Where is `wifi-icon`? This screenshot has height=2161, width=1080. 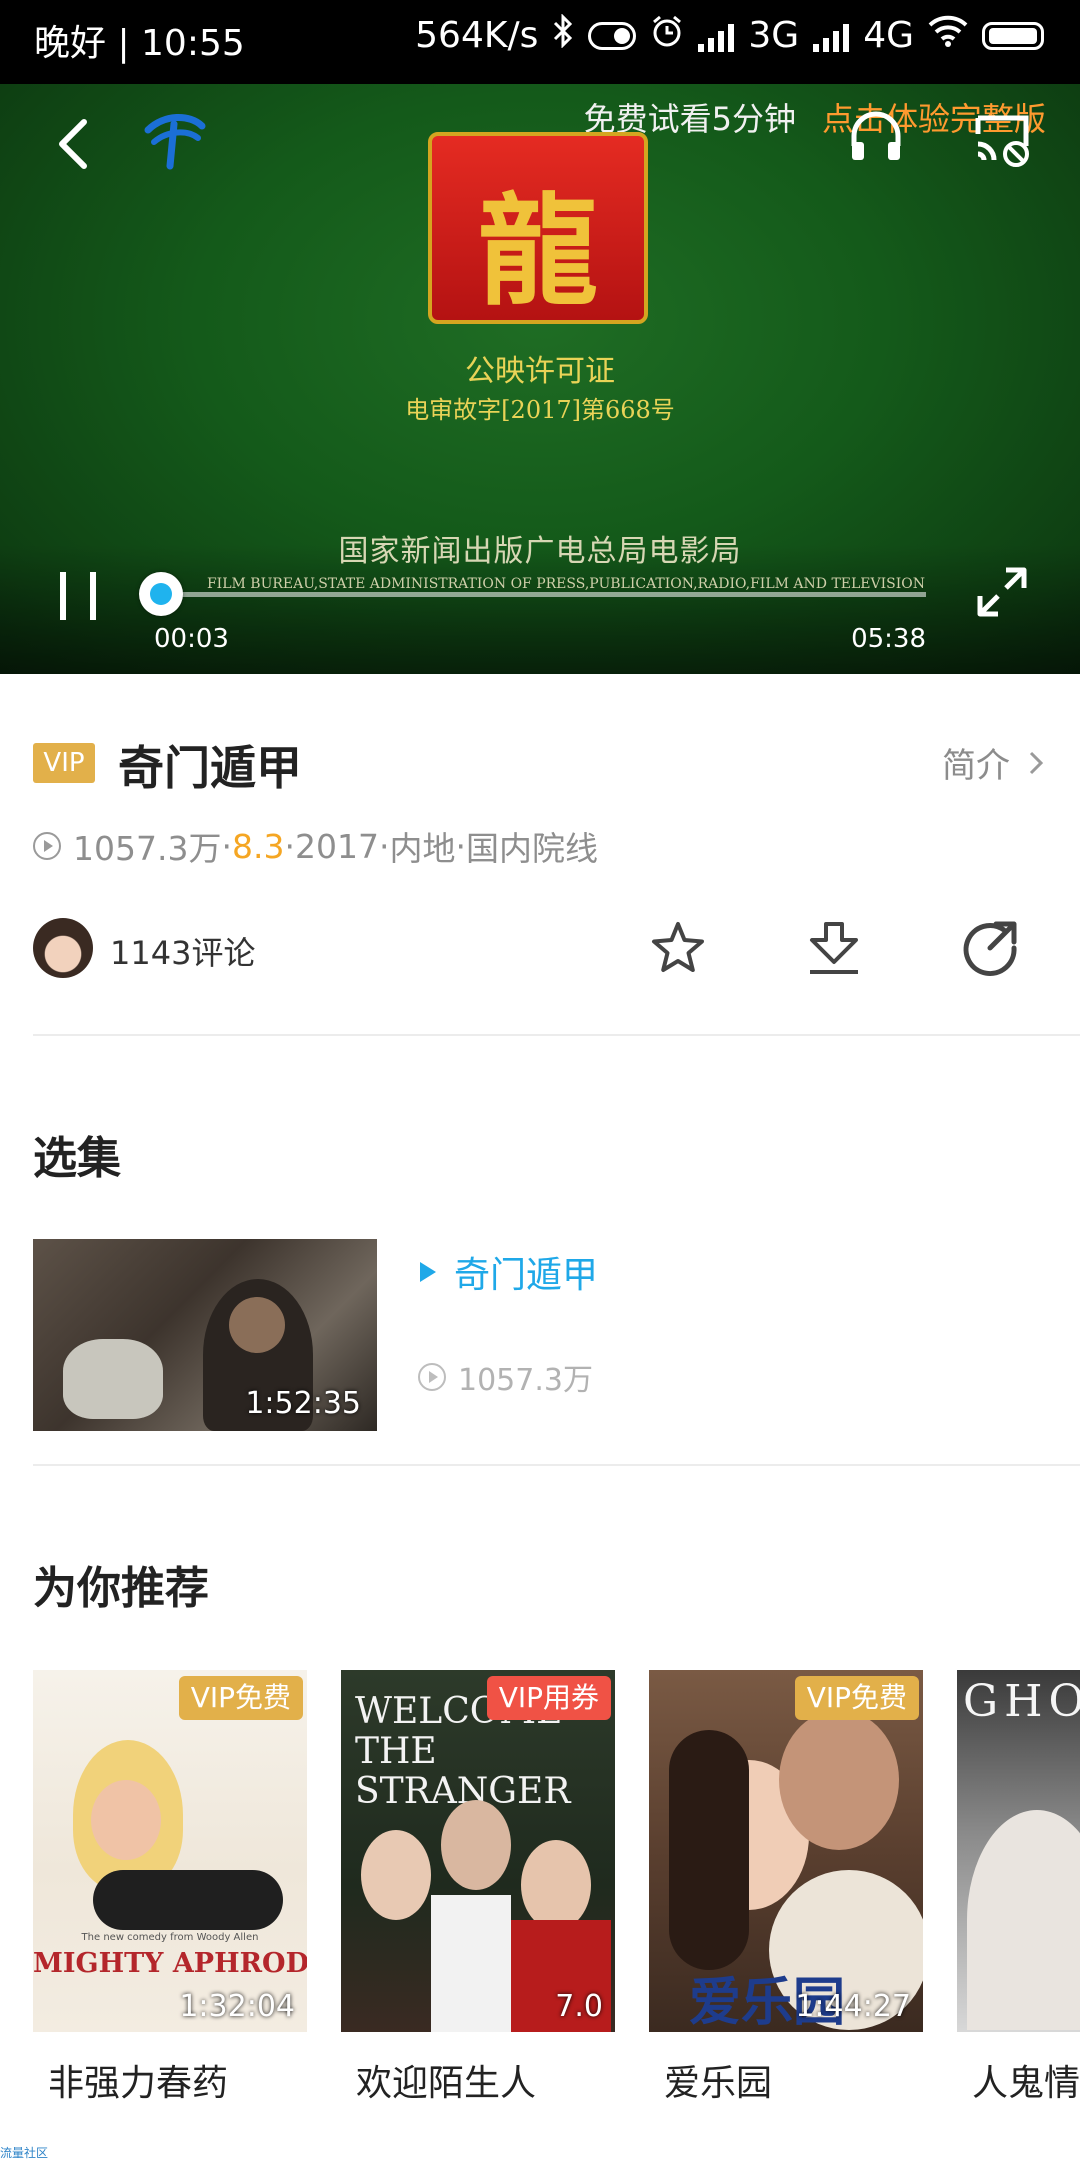 wifi-icon is located at coordinates (948, 35).